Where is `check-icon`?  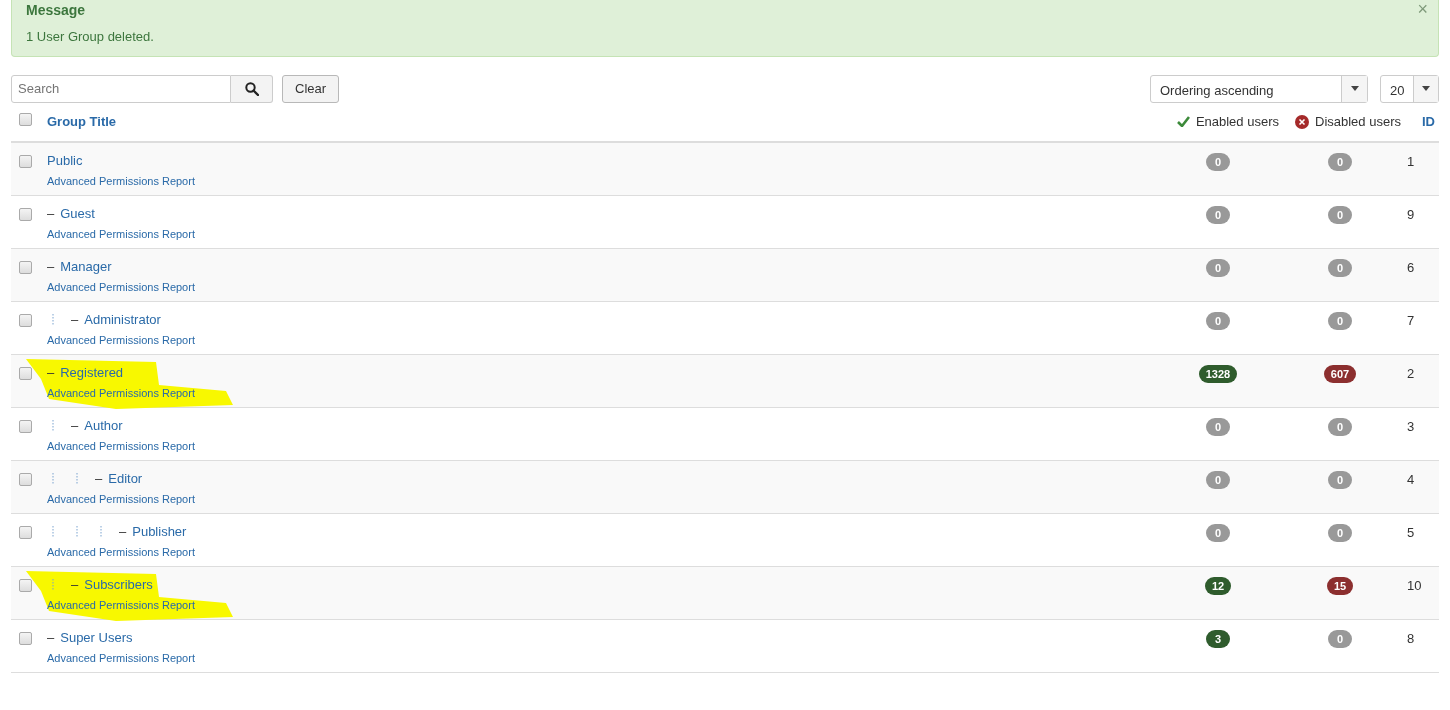 check-icon is located at coordinates (1183, 121).